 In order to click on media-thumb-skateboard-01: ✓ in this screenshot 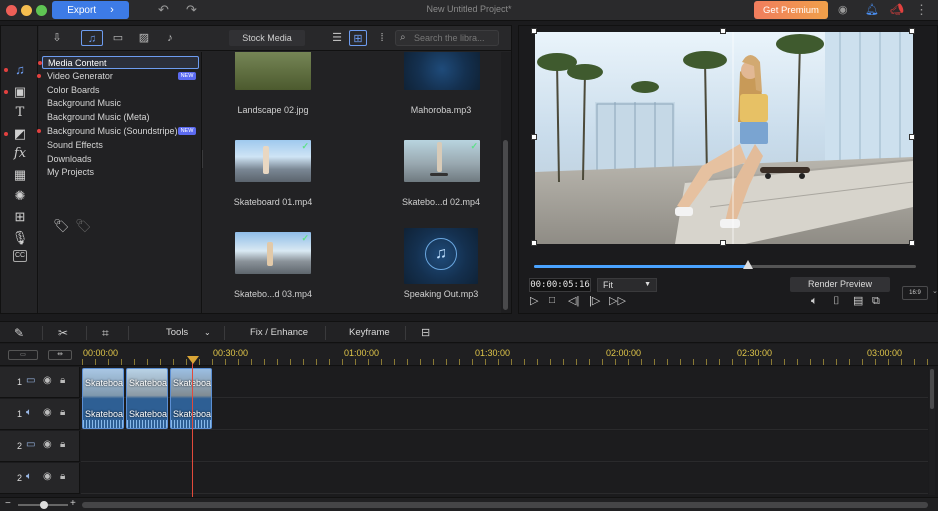, I will do `click(273, 161)`.